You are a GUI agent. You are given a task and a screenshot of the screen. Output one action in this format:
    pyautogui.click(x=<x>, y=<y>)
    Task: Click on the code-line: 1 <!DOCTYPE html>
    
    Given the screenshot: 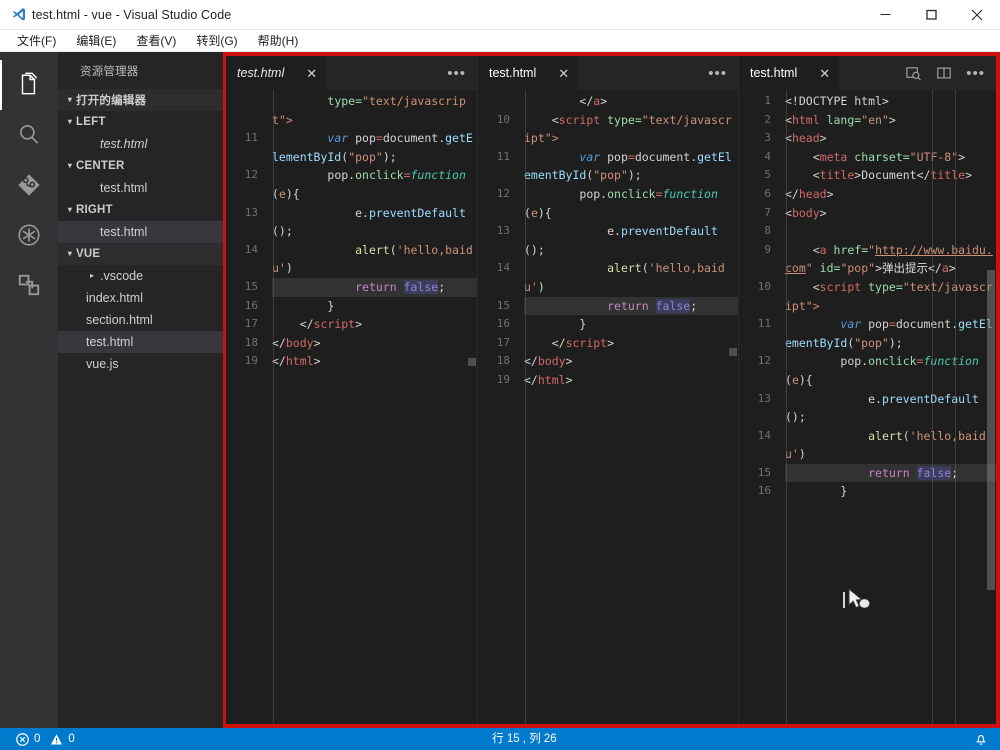 What is the action you would take?
    pyautogui.click(x=867, y=101)
    